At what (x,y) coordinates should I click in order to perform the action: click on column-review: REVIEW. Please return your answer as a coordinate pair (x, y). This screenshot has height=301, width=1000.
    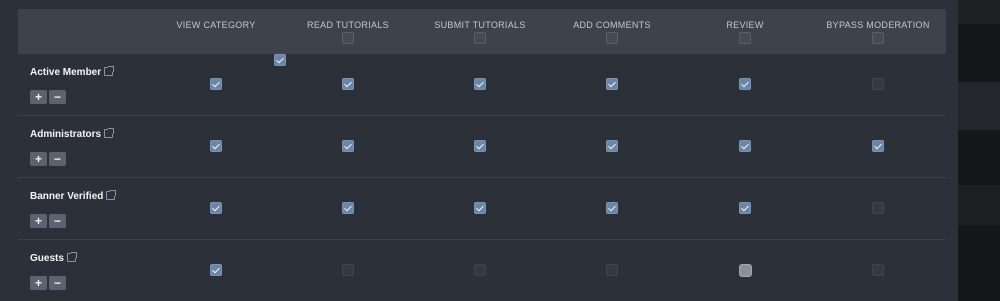
    Looking at the image, I should click on (745, 31).